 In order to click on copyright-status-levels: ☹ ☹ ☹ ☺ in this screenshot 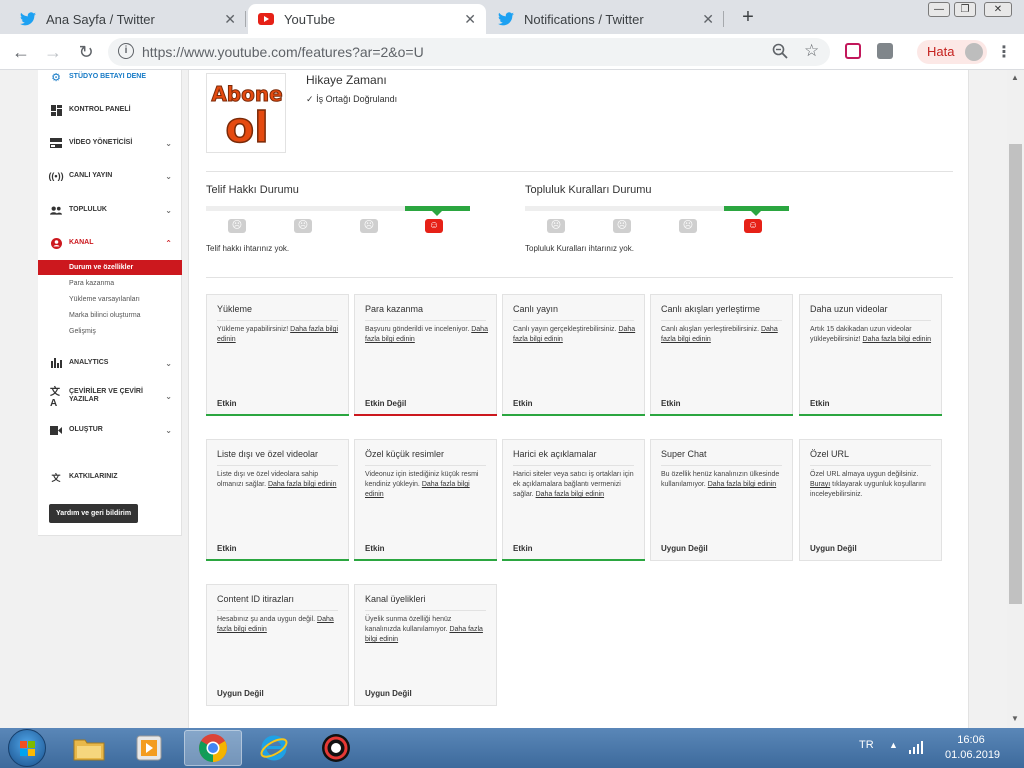, I will do `click(338, 227)`.